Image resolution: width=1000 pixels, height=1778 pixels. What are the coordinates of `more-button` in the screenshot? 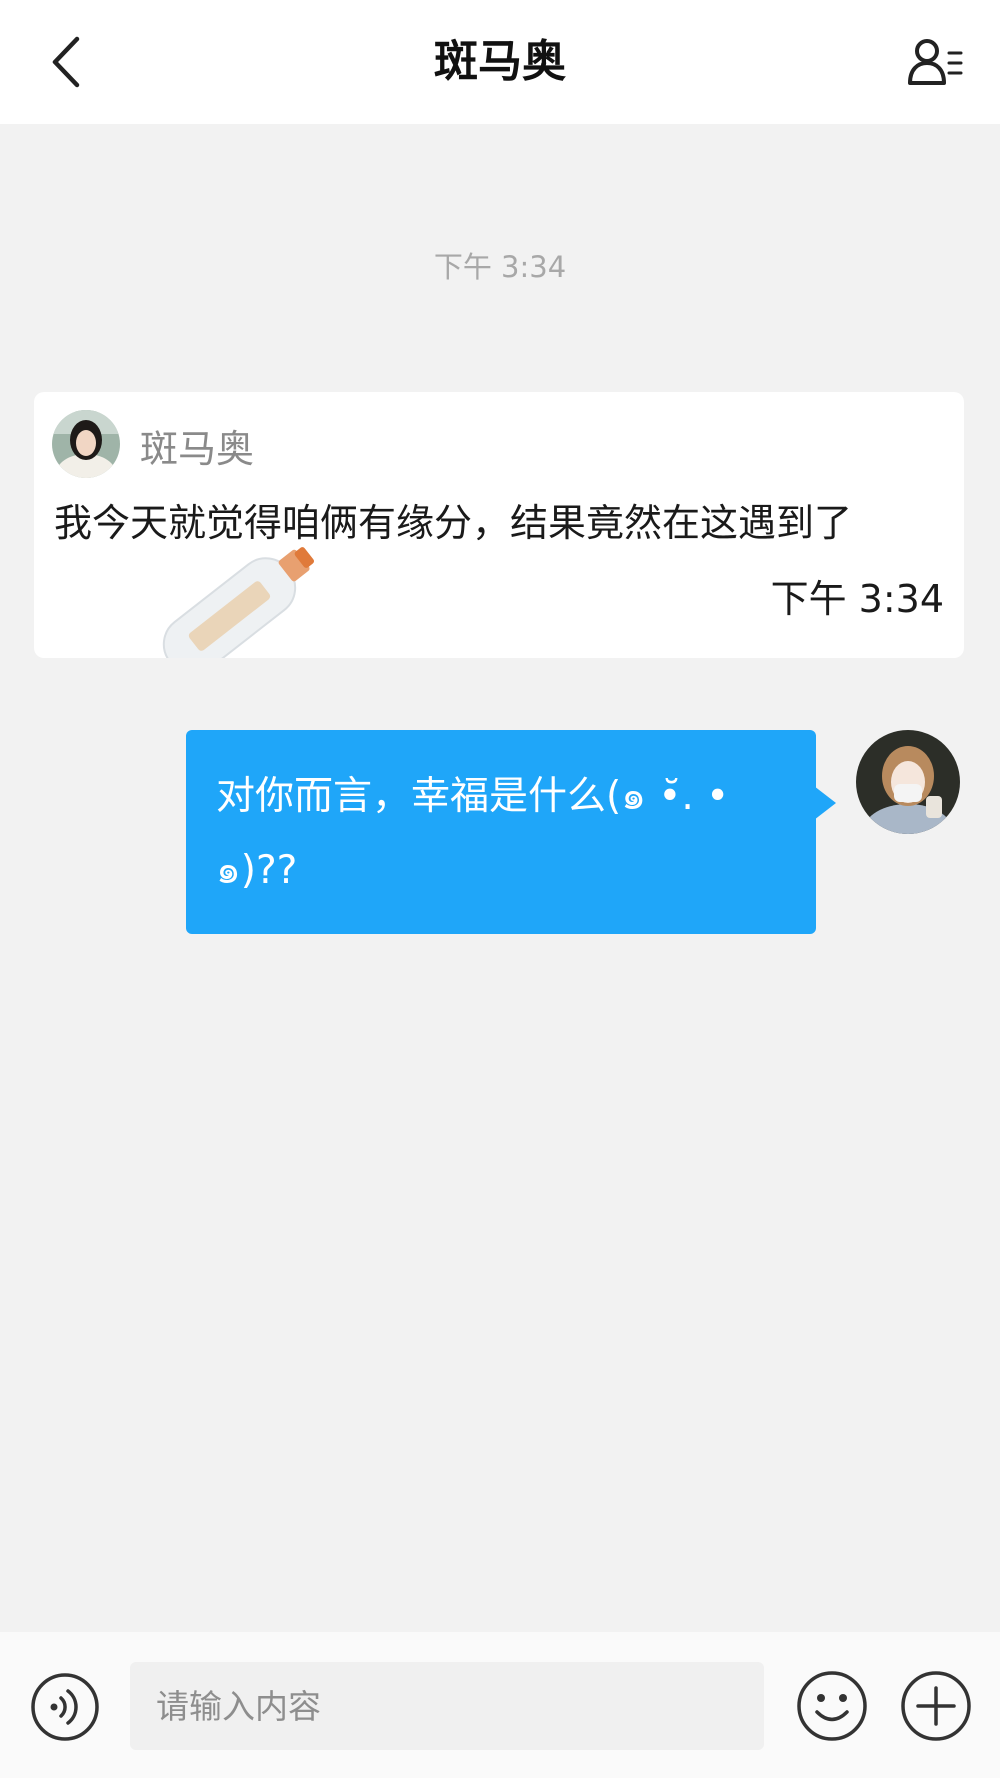 It's located at (936, 1706).